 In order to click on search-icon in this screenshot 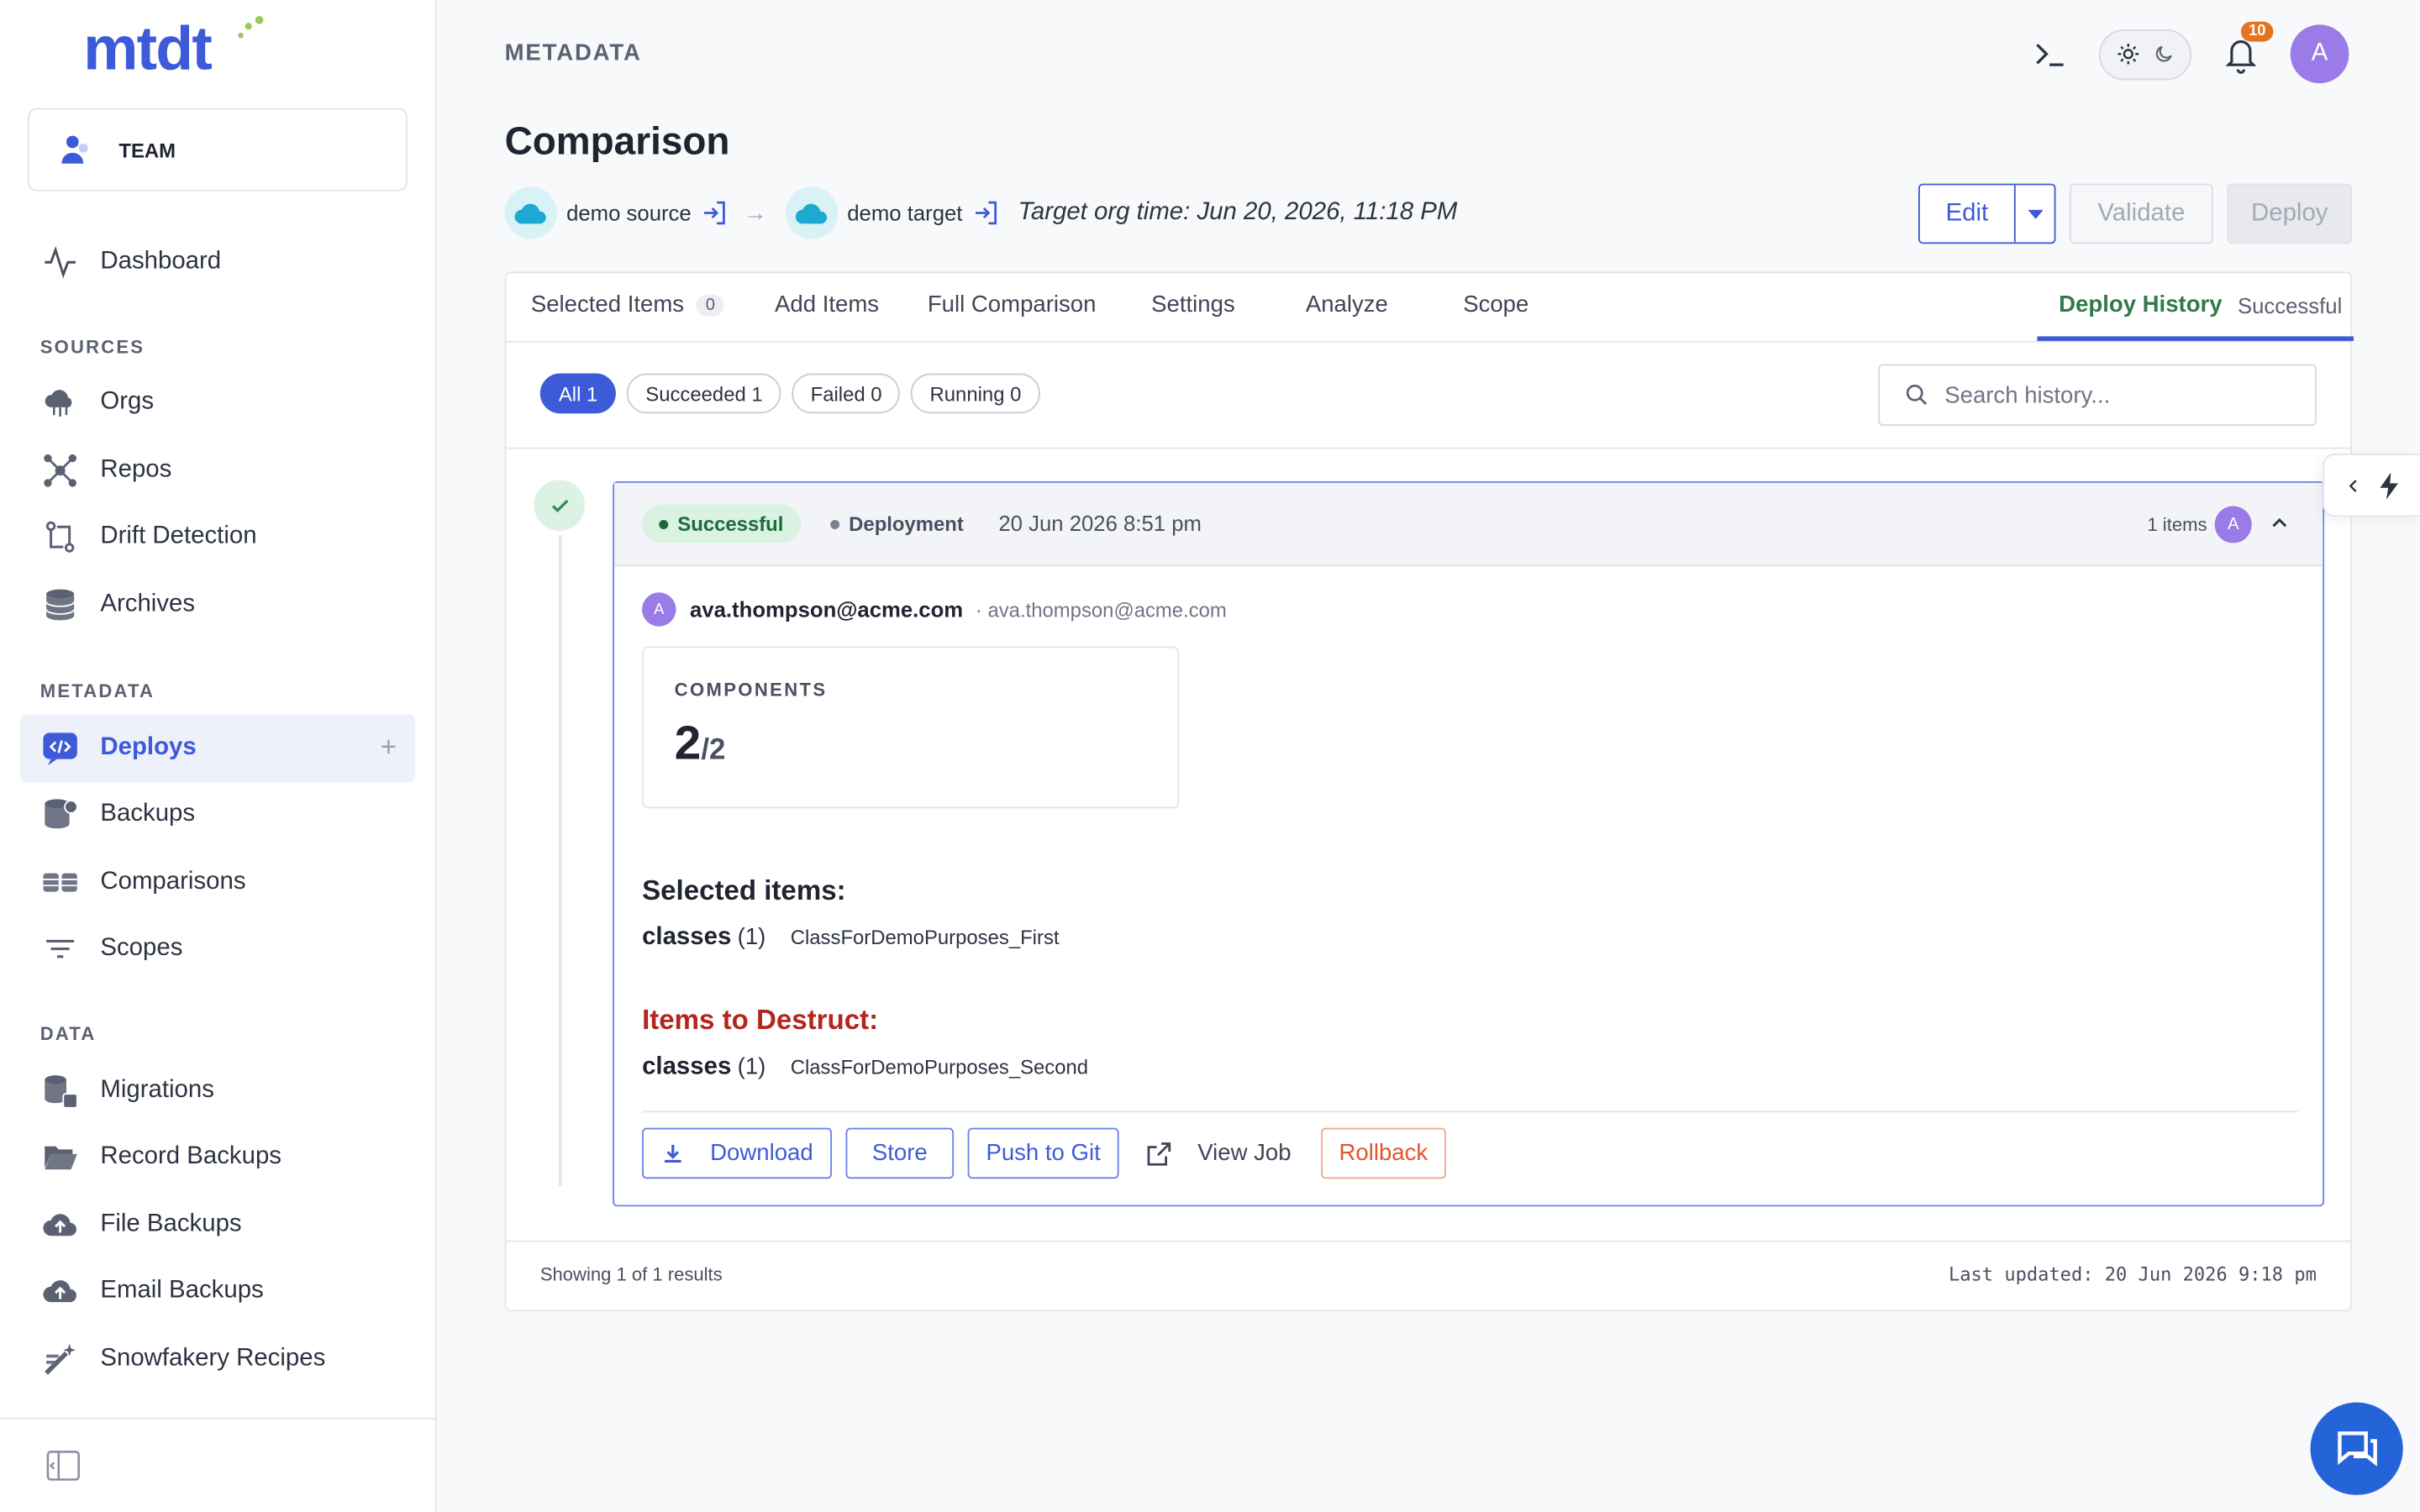, I will do `click(1917, 395)`.